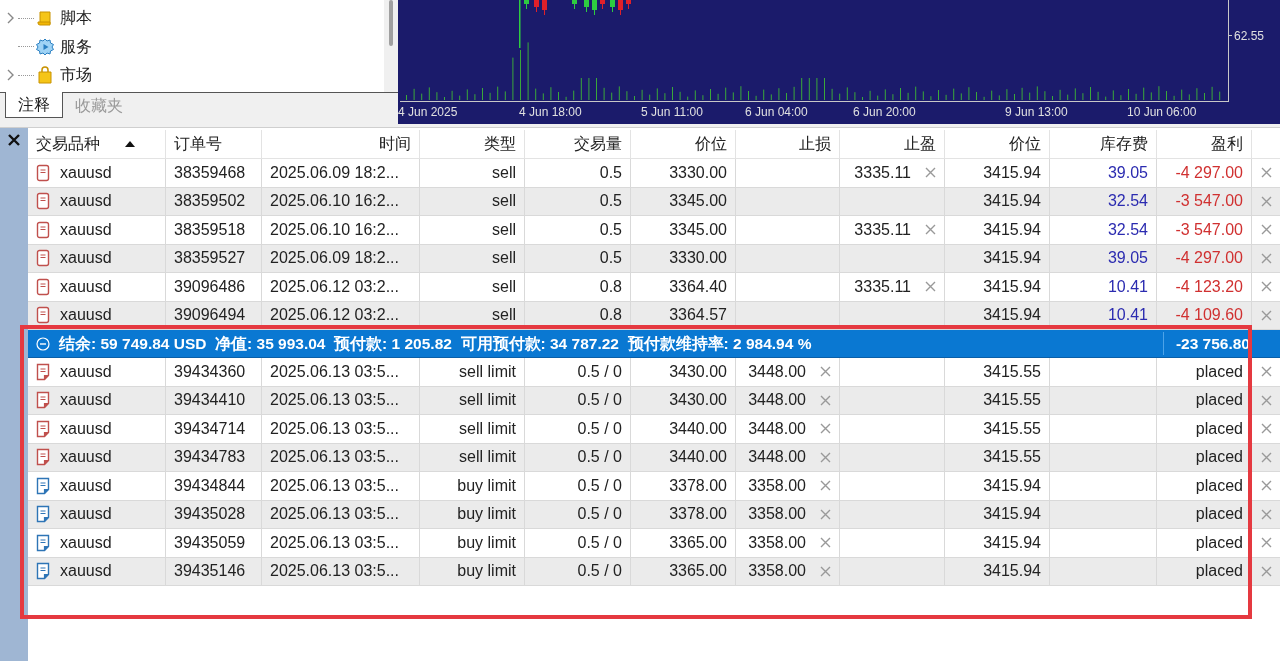 Image resolution: width=1280 pixels, height=661 pixels. I want to click on table-cell-text: 39434360, so click(210, 371).